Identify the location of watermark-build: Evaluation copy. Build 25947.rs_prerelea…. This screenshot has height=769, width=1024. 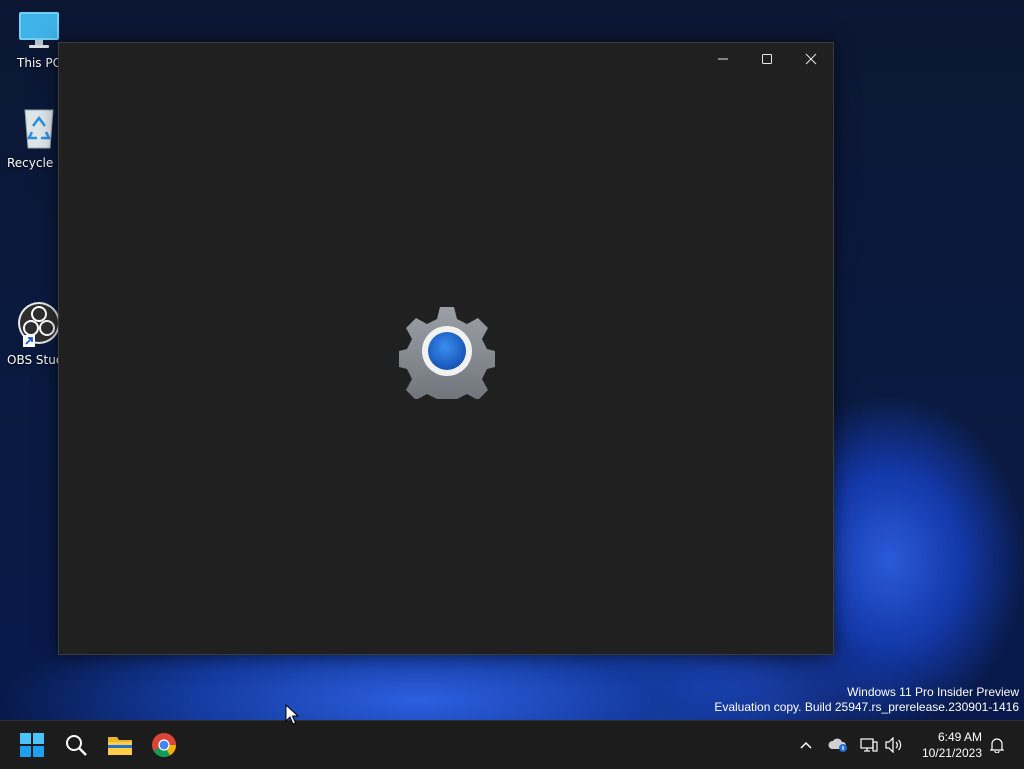
(866, 707).